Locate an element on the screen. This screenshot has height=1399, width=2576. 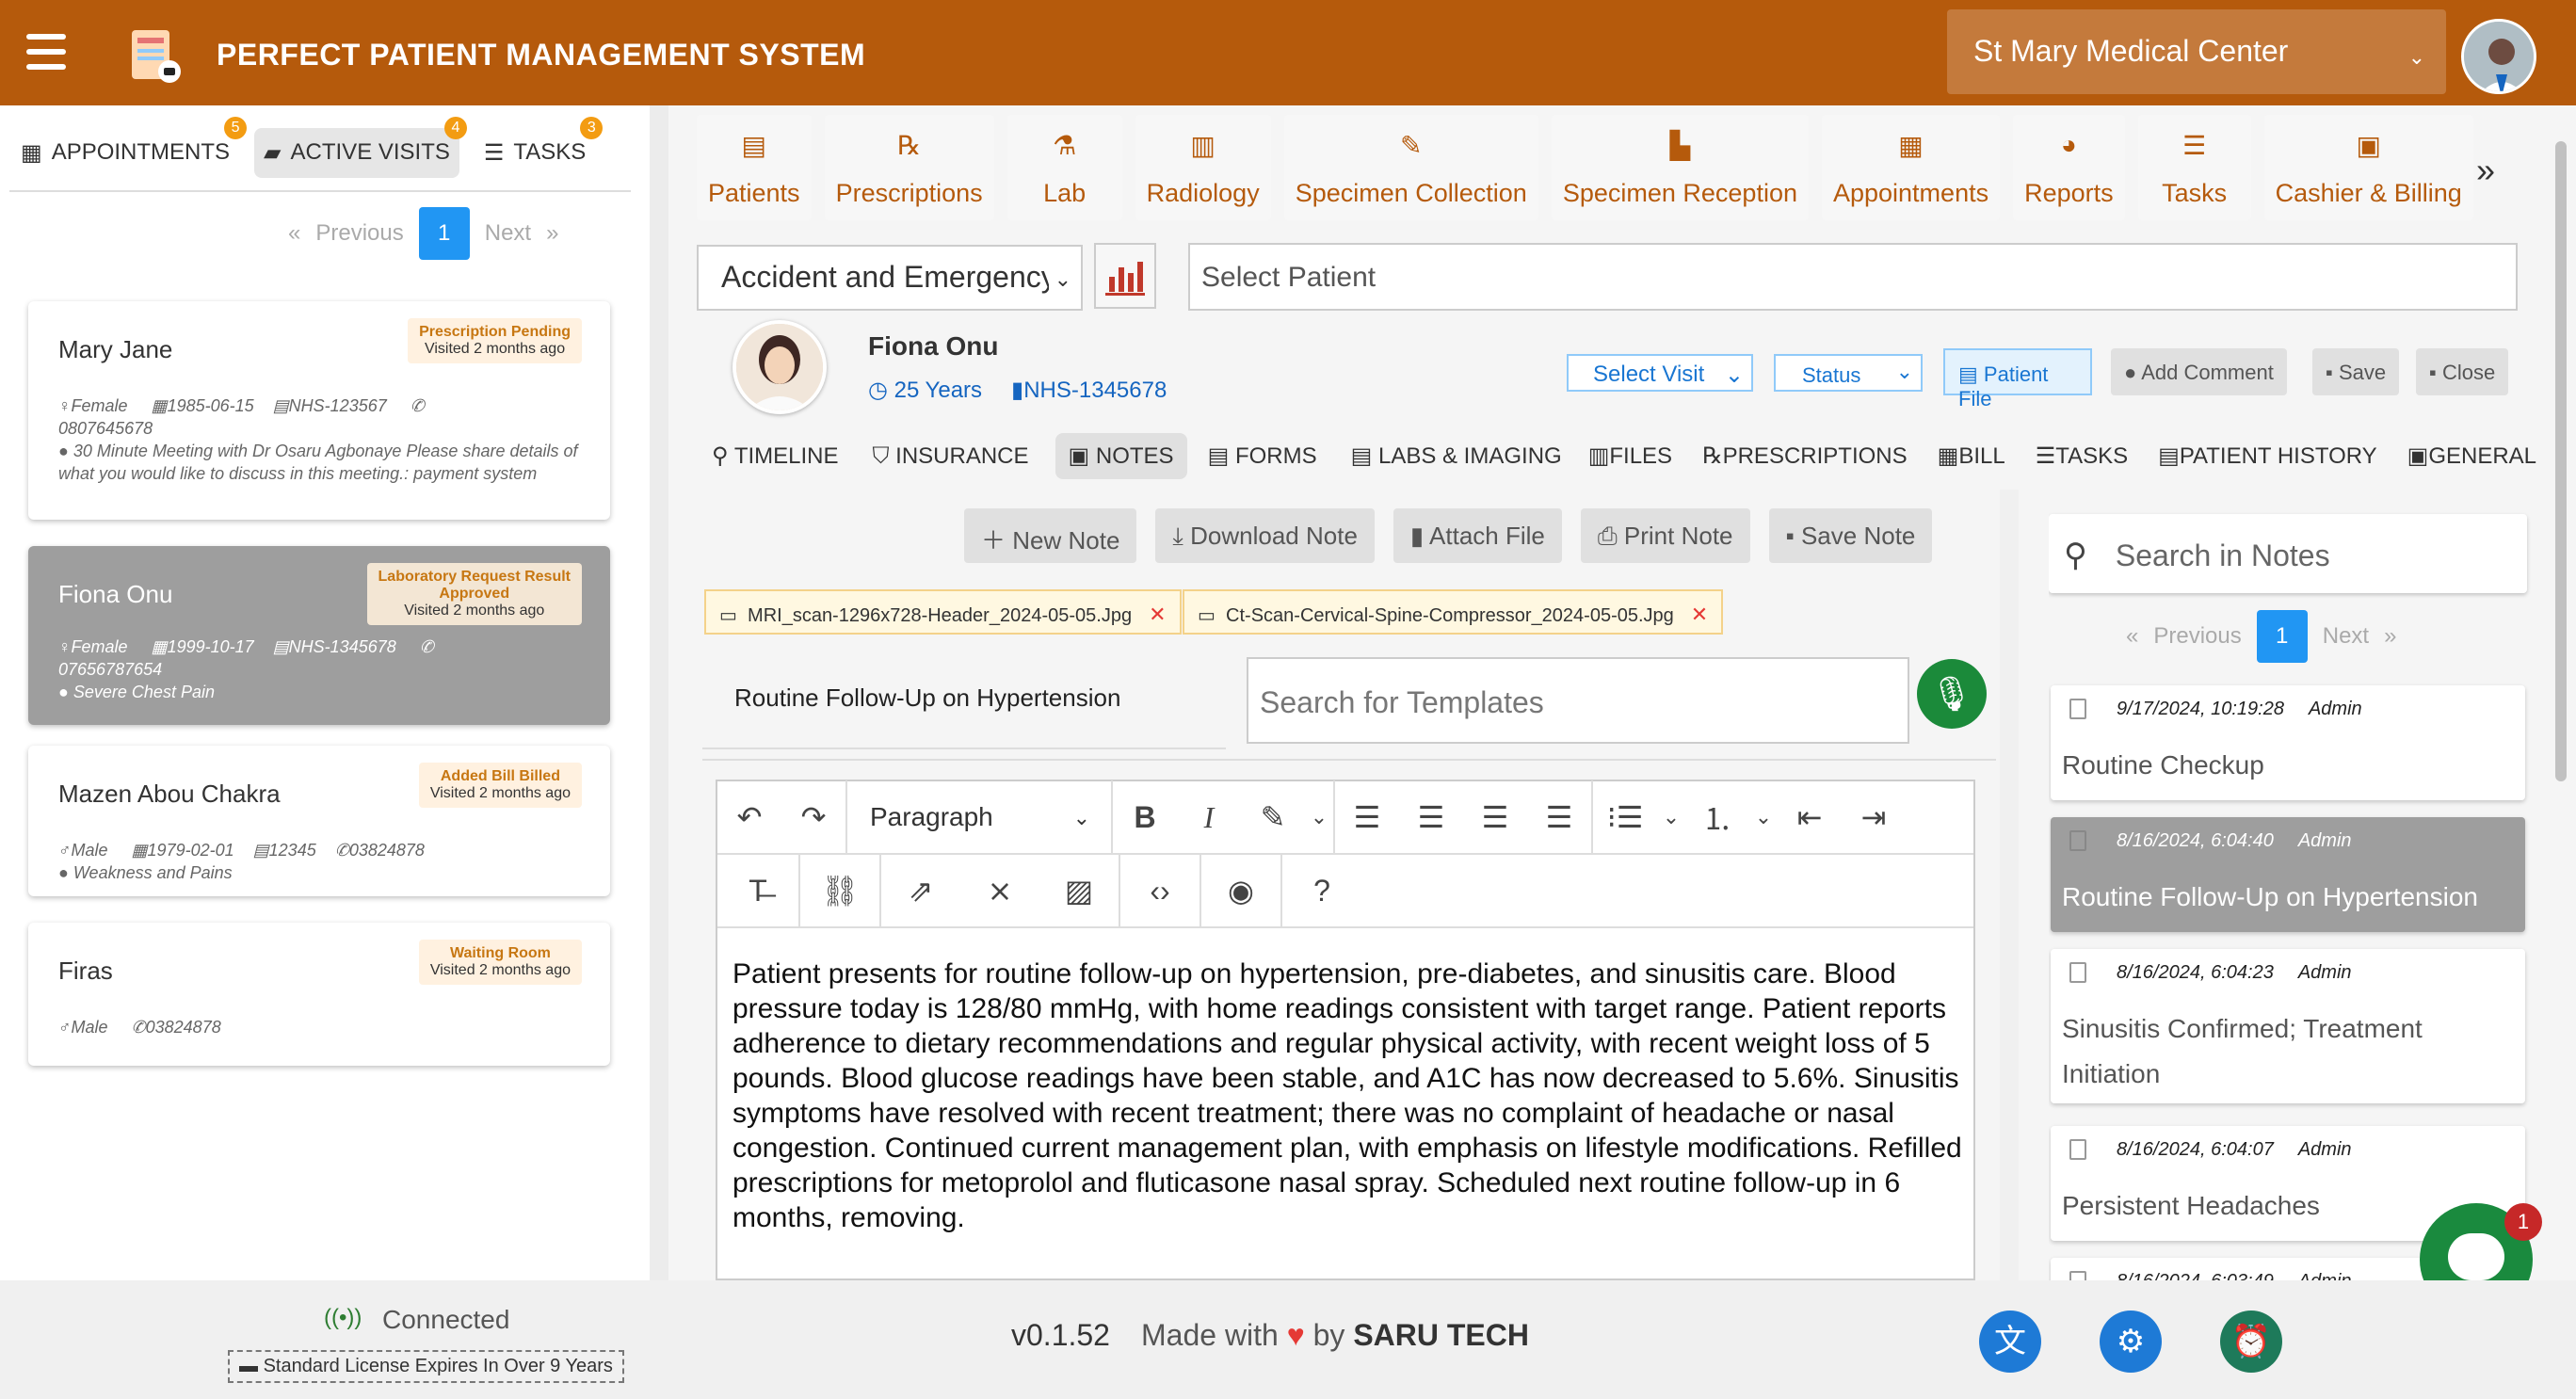
open-link-icon: ⇗ is located at coordinates (920, 891).